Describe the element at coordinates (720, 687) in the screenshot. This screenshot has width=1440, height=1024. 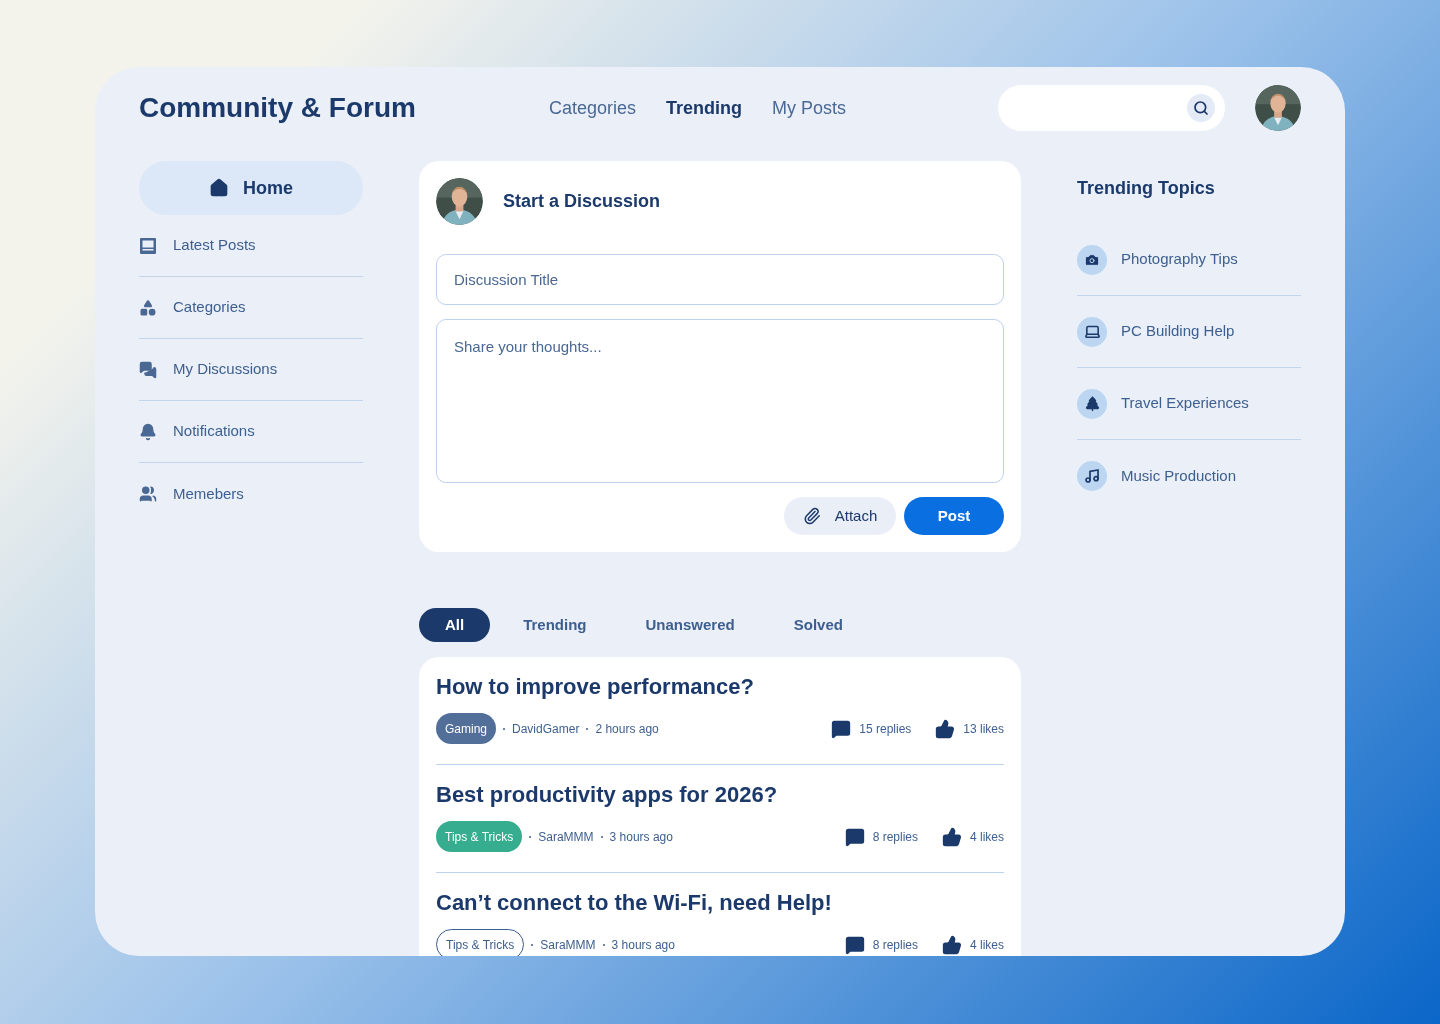
I see `post-title: How to improve performance?` at that location.